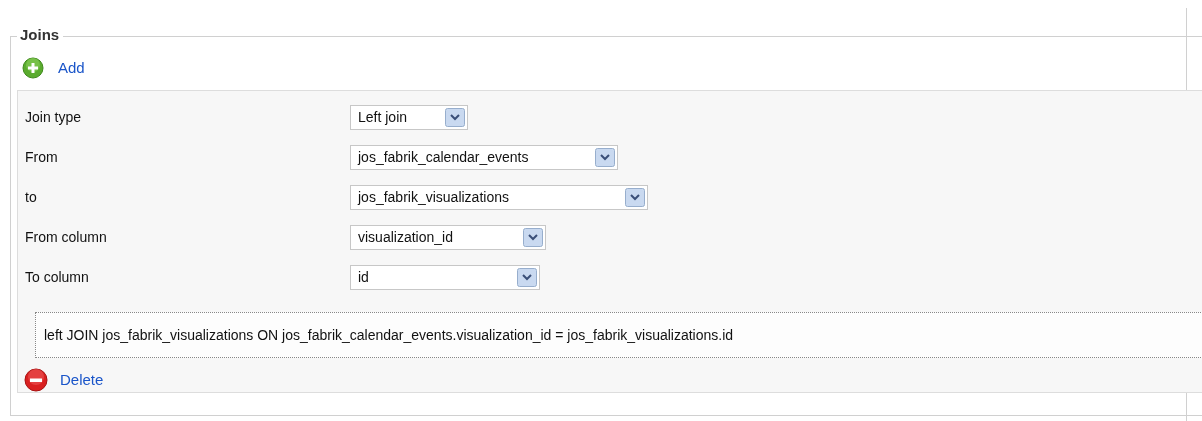  What do you see at coordinates (499, 197) in the screenshot?
I see `select-field: jos_fabrik_visualizations` at bounding box center [499, 197].